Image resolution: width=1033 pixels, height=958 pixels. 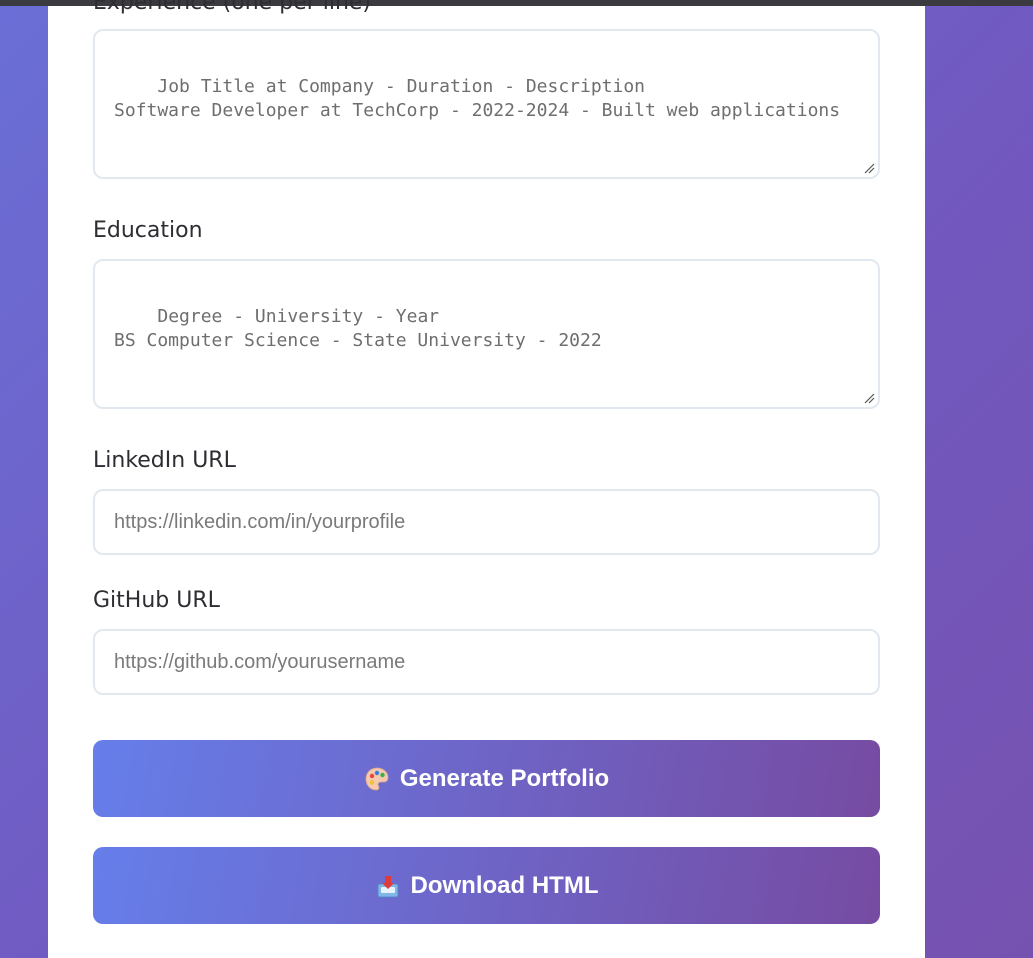 What do you see at coordinates (387, 886) in the screenshot?
I see `download-inbox-icon` at bounding box center [387, 886].